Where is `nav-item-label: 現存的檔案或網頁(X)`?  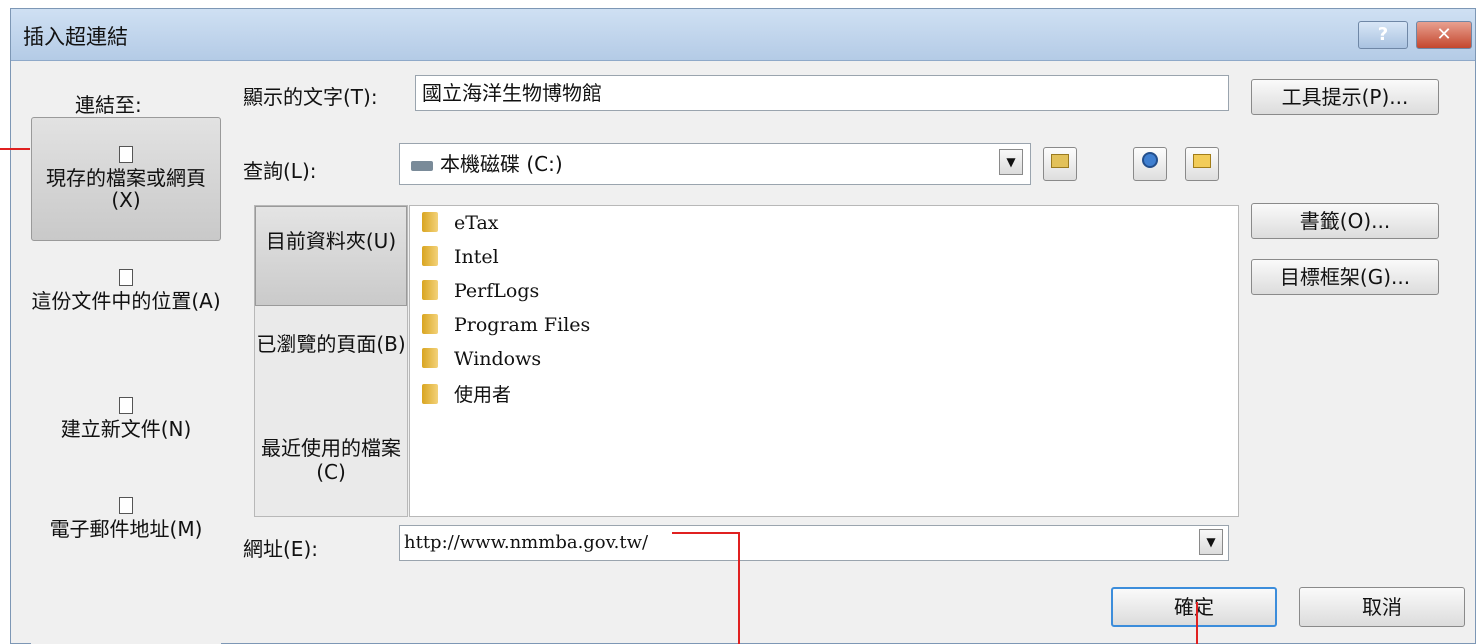 nav-item-label: 現存的檔案或網頁(X) is located at coordinates (126, 189).